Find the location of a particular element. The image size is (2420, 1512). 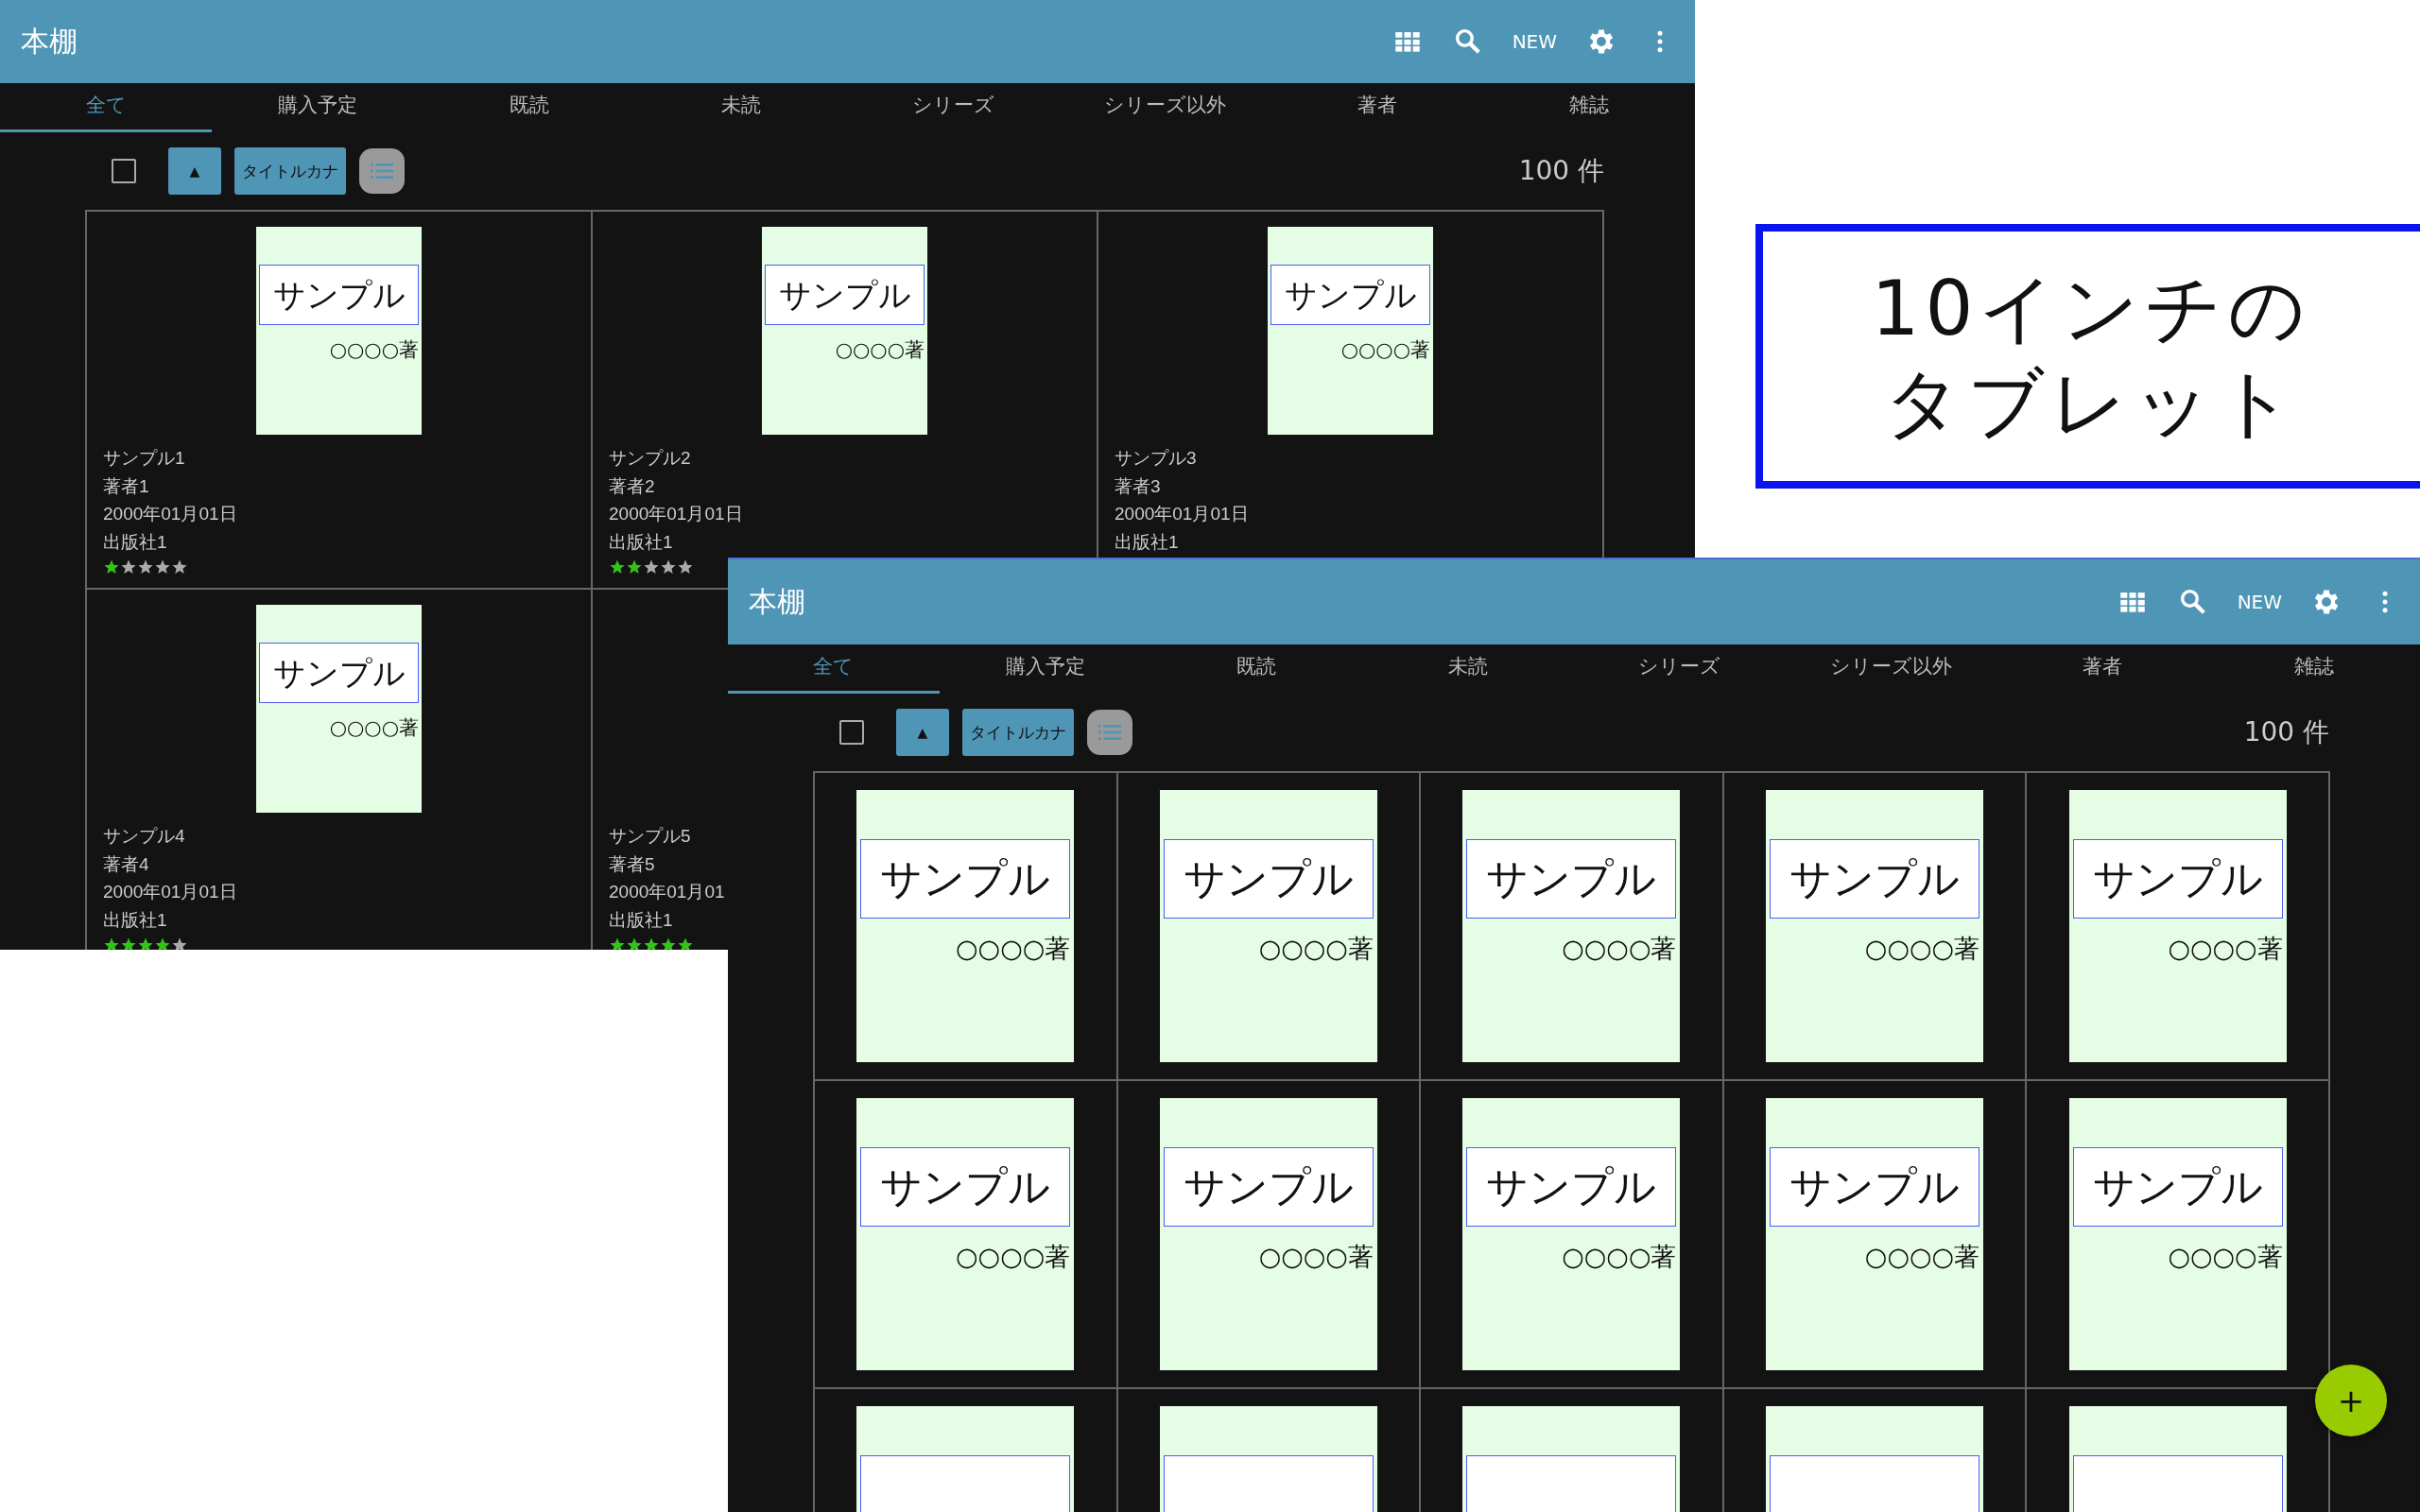

book-title: サンプル1 is located at coordinates (144, 458).